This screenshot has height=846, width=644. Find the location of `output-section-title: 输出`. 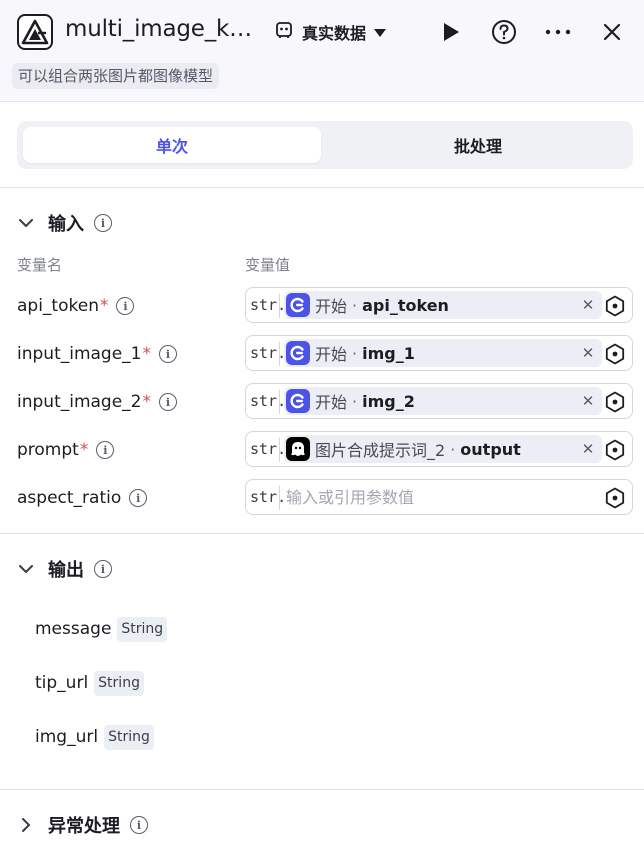

output-section-title: 输出 is located at coordinates (66, 570).